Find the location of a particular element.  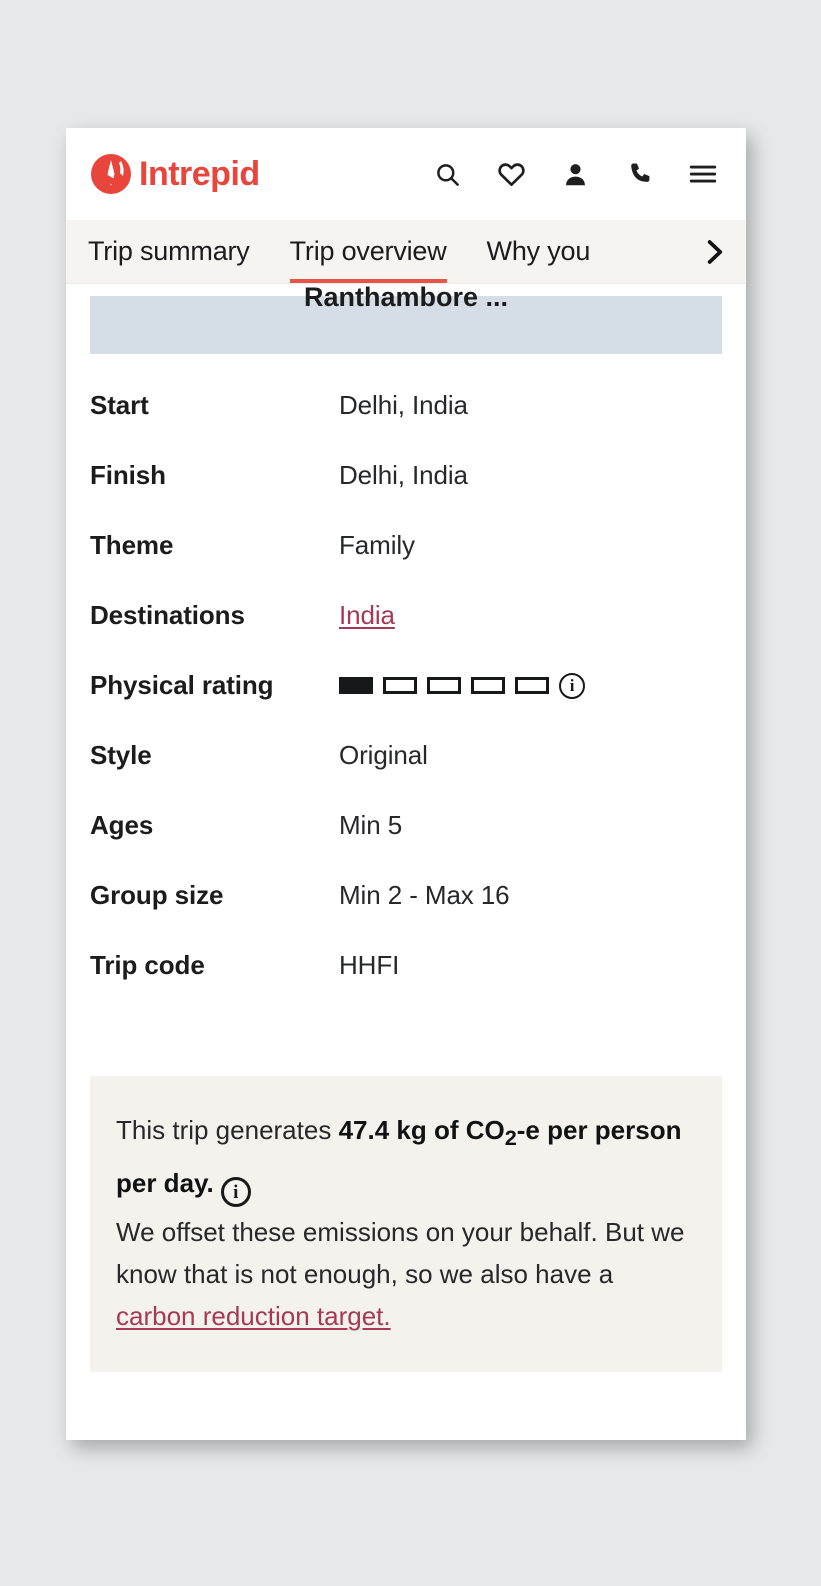

detail-value: India is located at coordinates (367, 615).